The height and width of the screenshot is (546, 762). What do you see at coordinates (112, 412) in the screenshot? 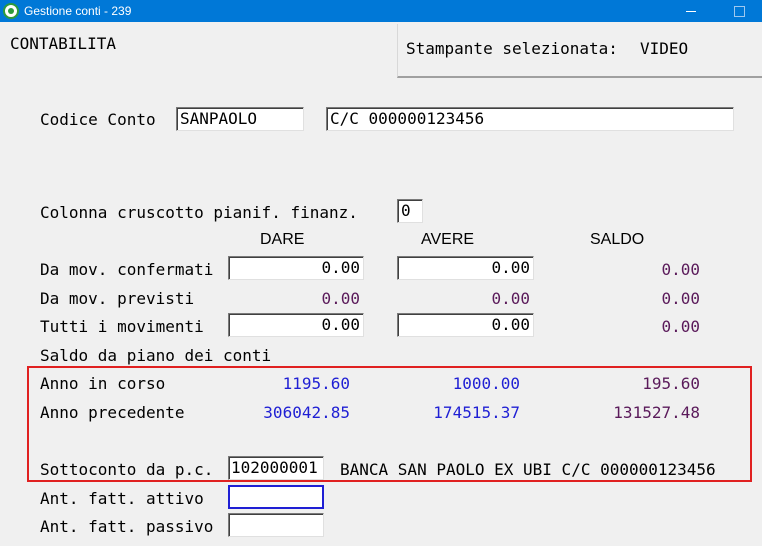
I see `previous-year-label: Anno precedente` at bounding box center [112, 412].